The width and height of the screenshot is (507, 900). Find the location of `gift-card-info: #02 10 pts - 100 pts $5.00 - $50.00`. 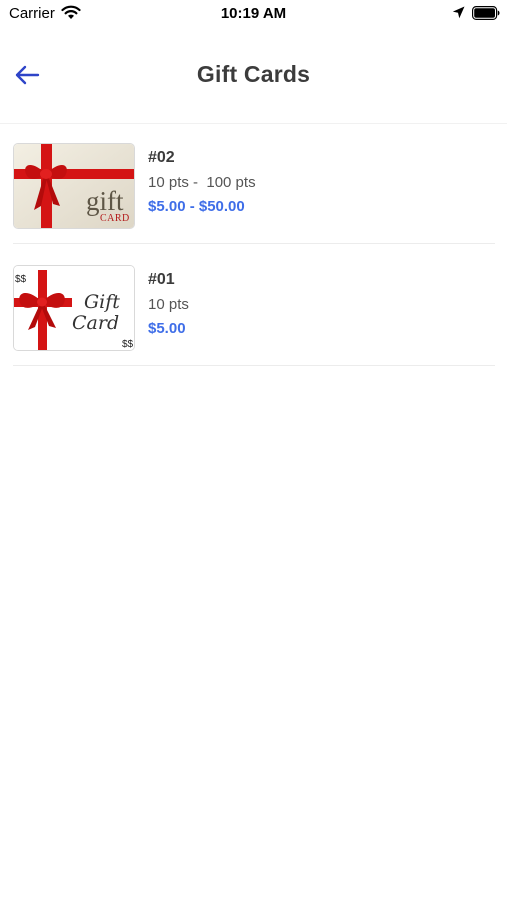

gift-card-info: #02 10 pts - 100 pts $5.00 - $50.00 is located at coordinates (202, 193).